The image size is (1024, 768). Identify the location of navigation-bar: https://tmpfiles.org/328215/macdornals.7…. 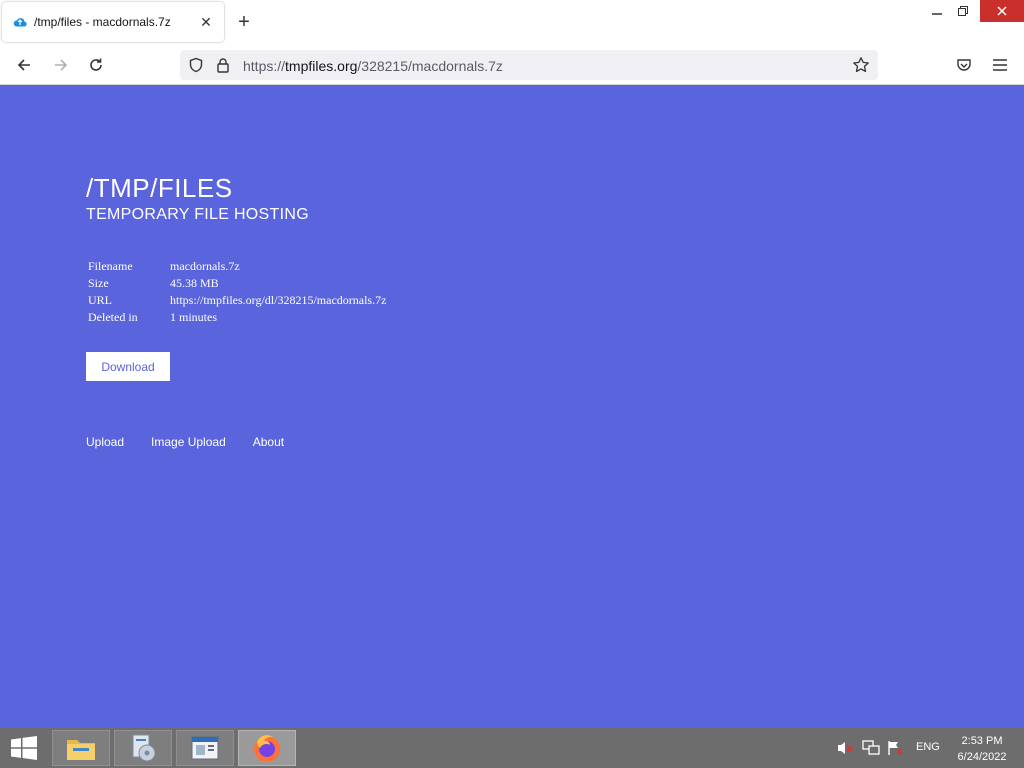
(512, 64).